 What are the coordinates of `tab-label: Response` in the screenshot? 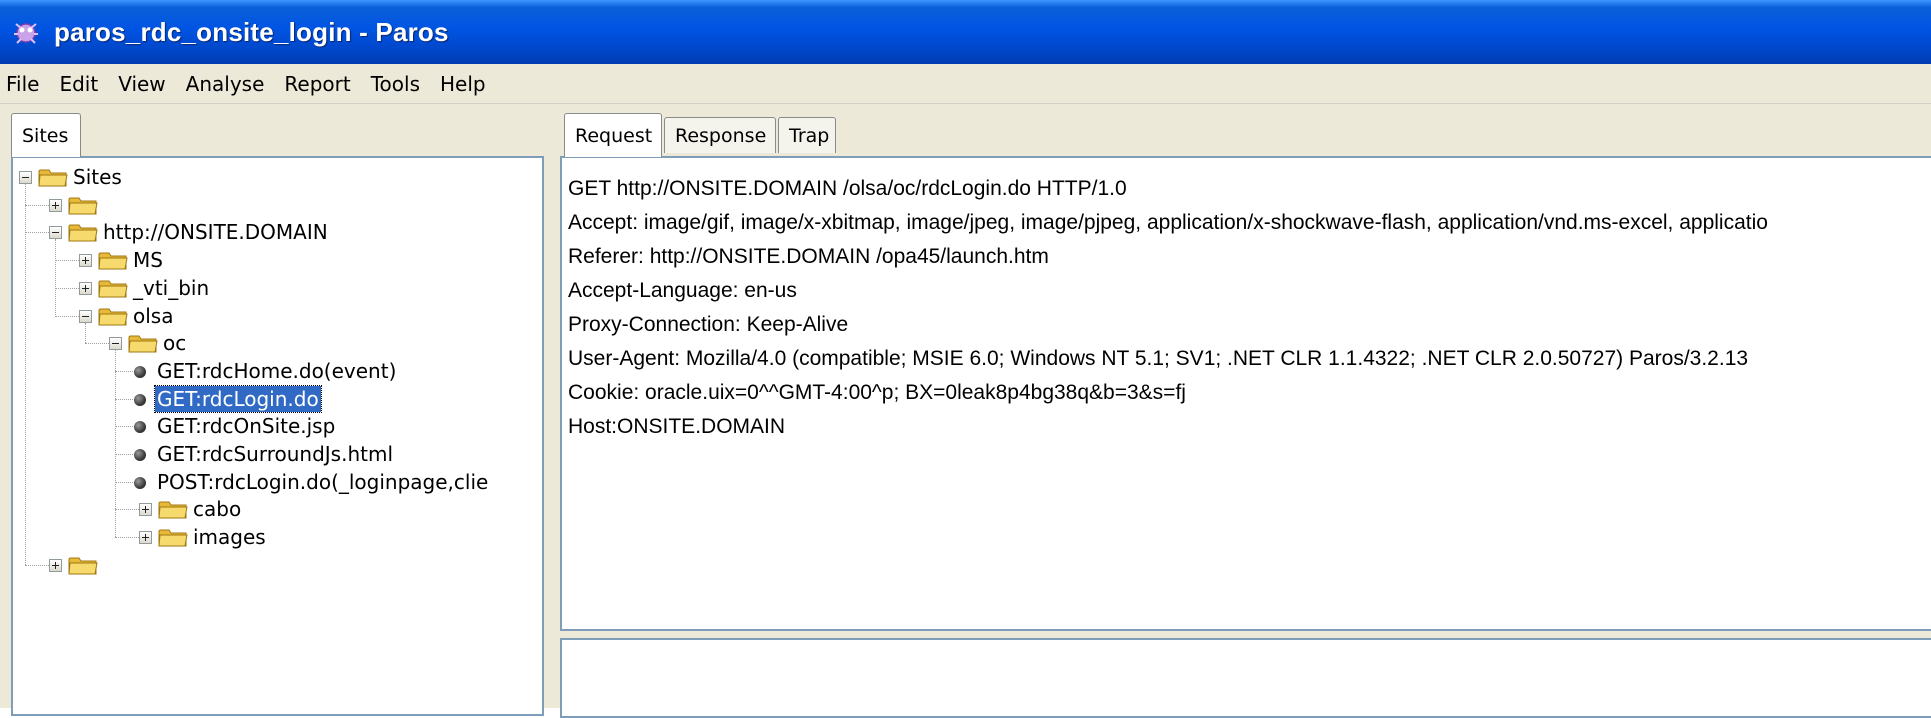 It's located at (721, 135).